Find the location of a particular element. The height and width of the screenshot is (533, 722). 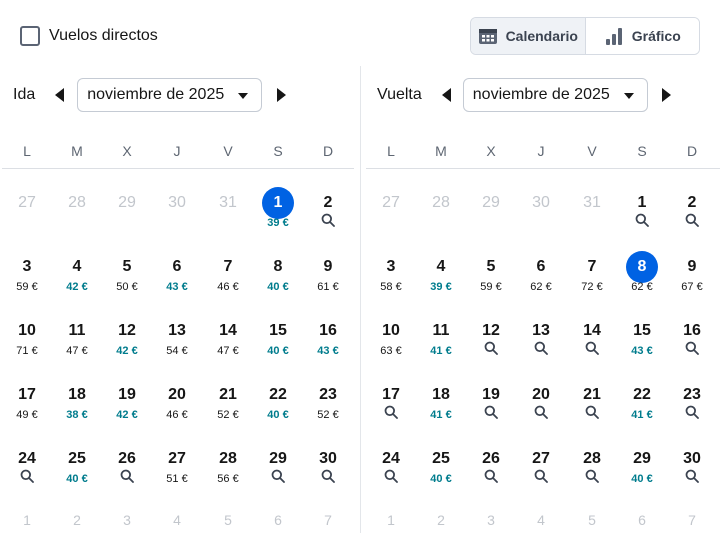

return-day-cell: 18 41 € is located at coordinates (441, 414).